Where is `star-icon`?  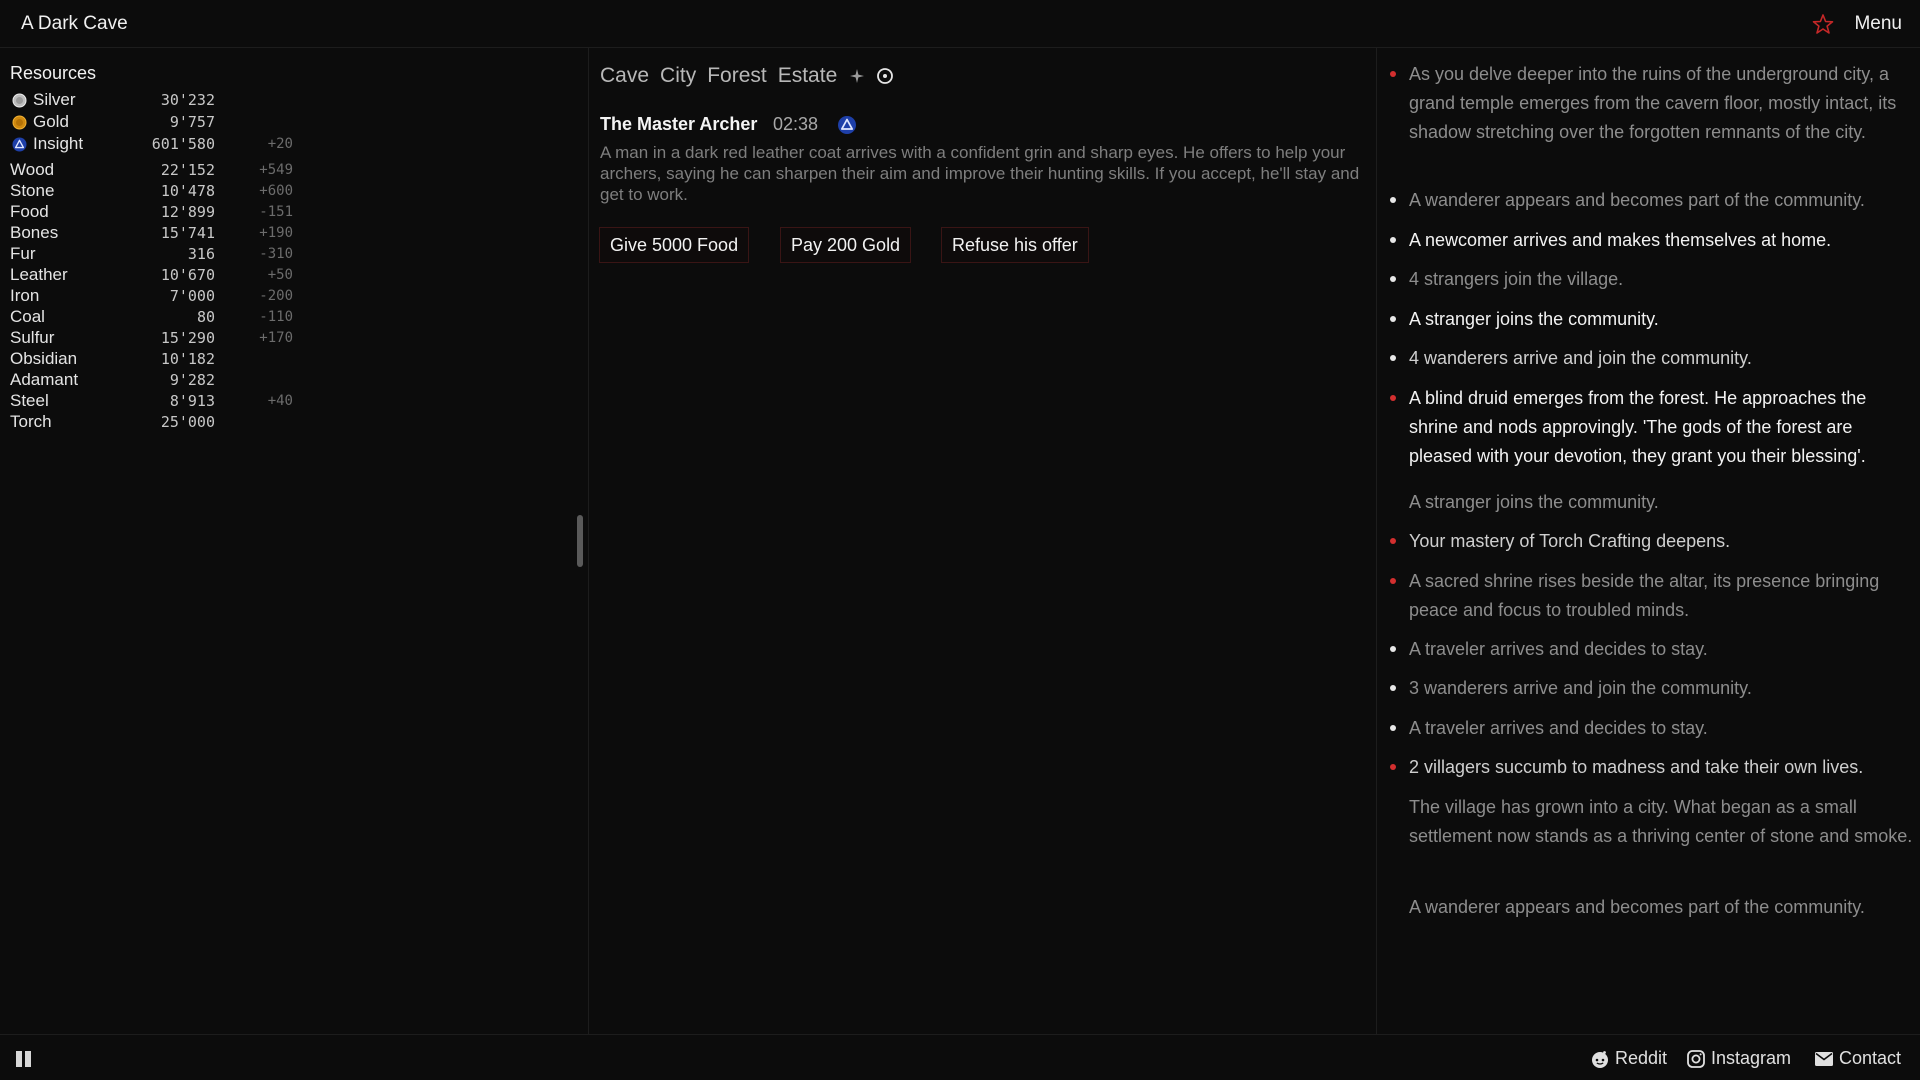
star-icon is located at coordinates (1823, 24).